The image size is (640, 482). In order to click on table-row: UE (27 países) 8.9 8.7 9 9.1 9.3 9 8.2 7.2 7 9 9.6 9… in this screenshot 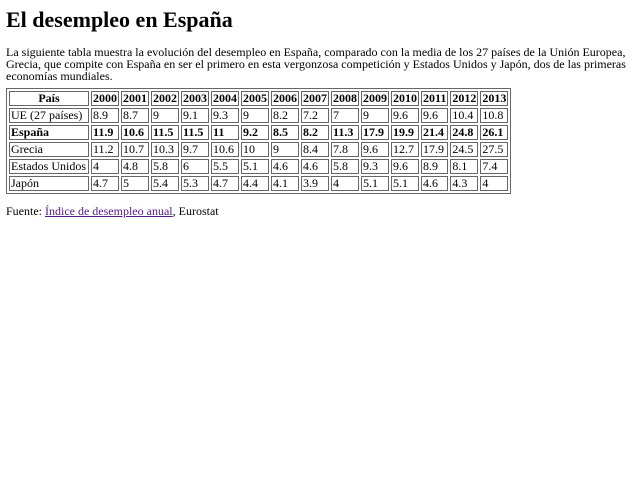, I will do `click(259, 115)`.